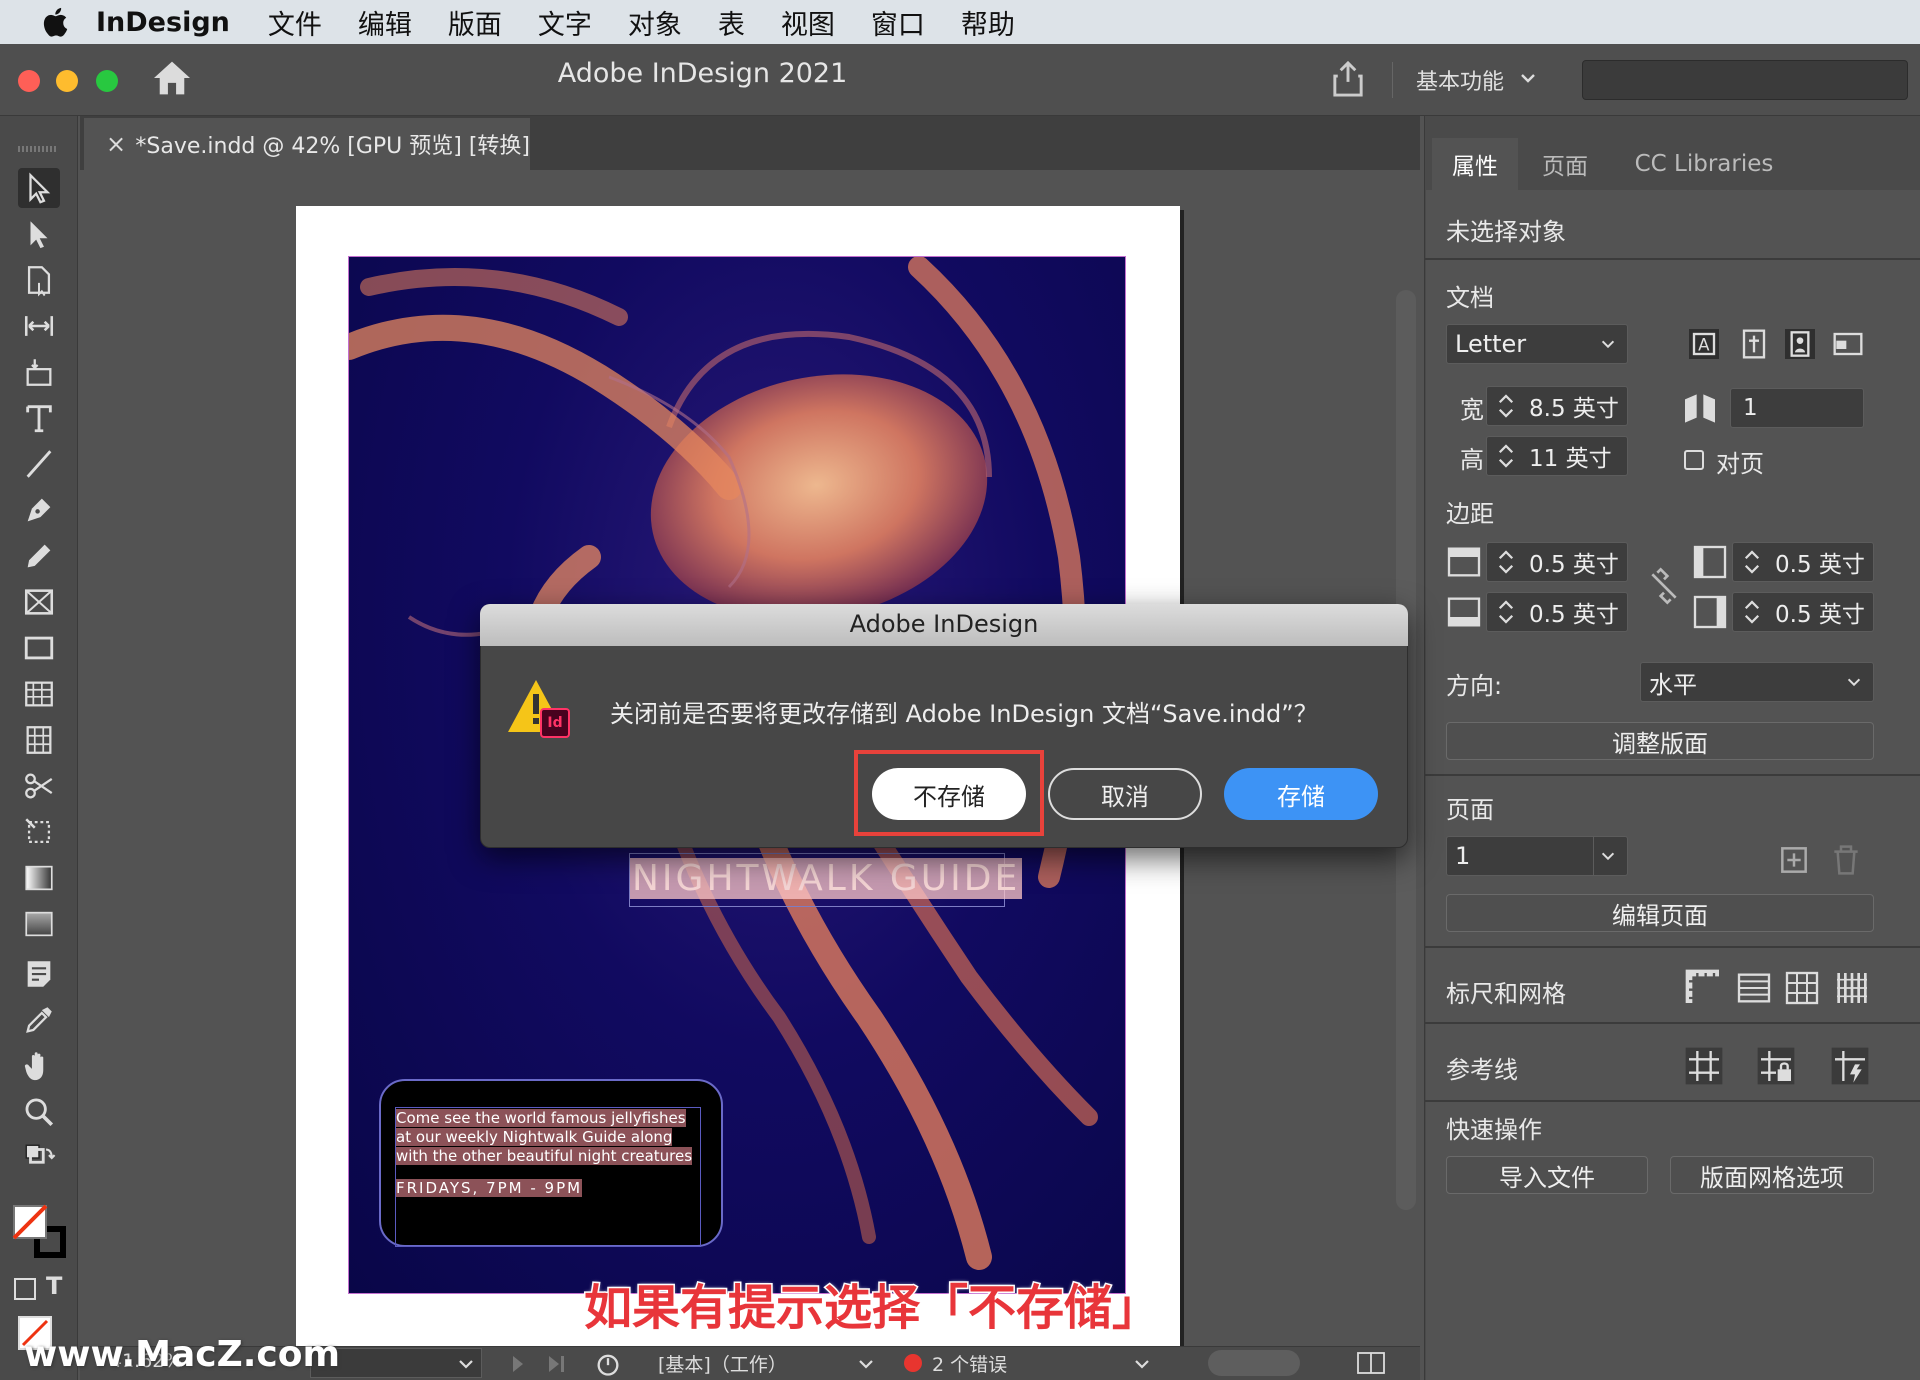 The image size is (1920, 1380). I want to click on margin-right-field: 0.5 英寸, so click(1803, 612).